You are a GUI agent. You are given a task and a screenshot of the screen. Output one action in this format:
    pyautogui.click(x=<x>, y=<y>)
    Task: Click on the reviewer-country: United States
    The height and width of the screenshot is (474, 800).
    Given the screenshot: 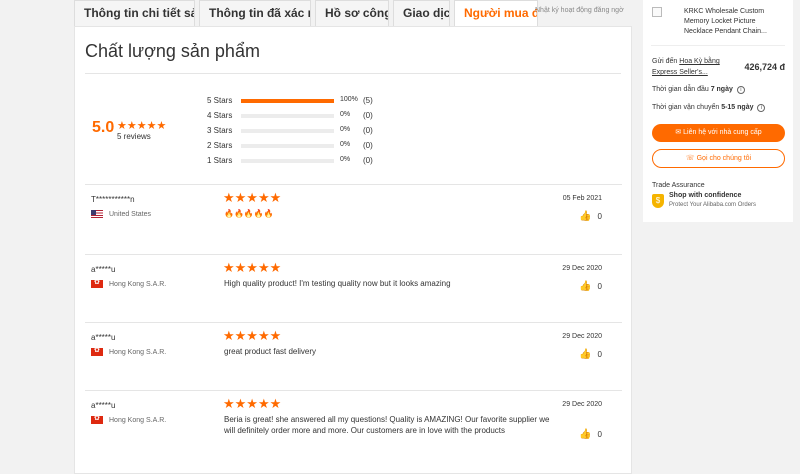 What is the action you would take?
    pyautogui.click(x=121, y=214)
    